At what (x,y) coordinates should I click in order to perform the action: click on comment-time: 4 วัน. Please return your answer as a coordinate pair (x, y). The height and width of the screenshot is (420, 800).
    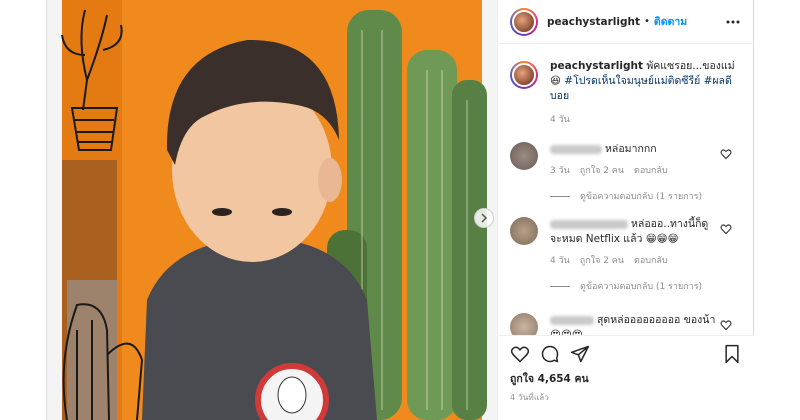
    Looking at the image, I should click on (560, 260).